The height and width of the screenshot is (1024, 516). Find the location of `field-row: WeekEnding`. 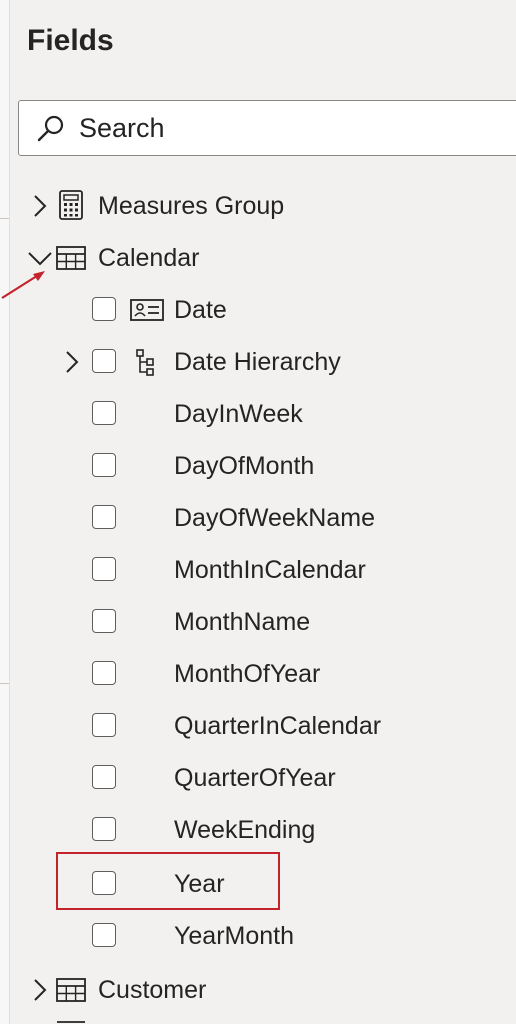

field-row: WeekEnding is located at coordinates (263, 830).